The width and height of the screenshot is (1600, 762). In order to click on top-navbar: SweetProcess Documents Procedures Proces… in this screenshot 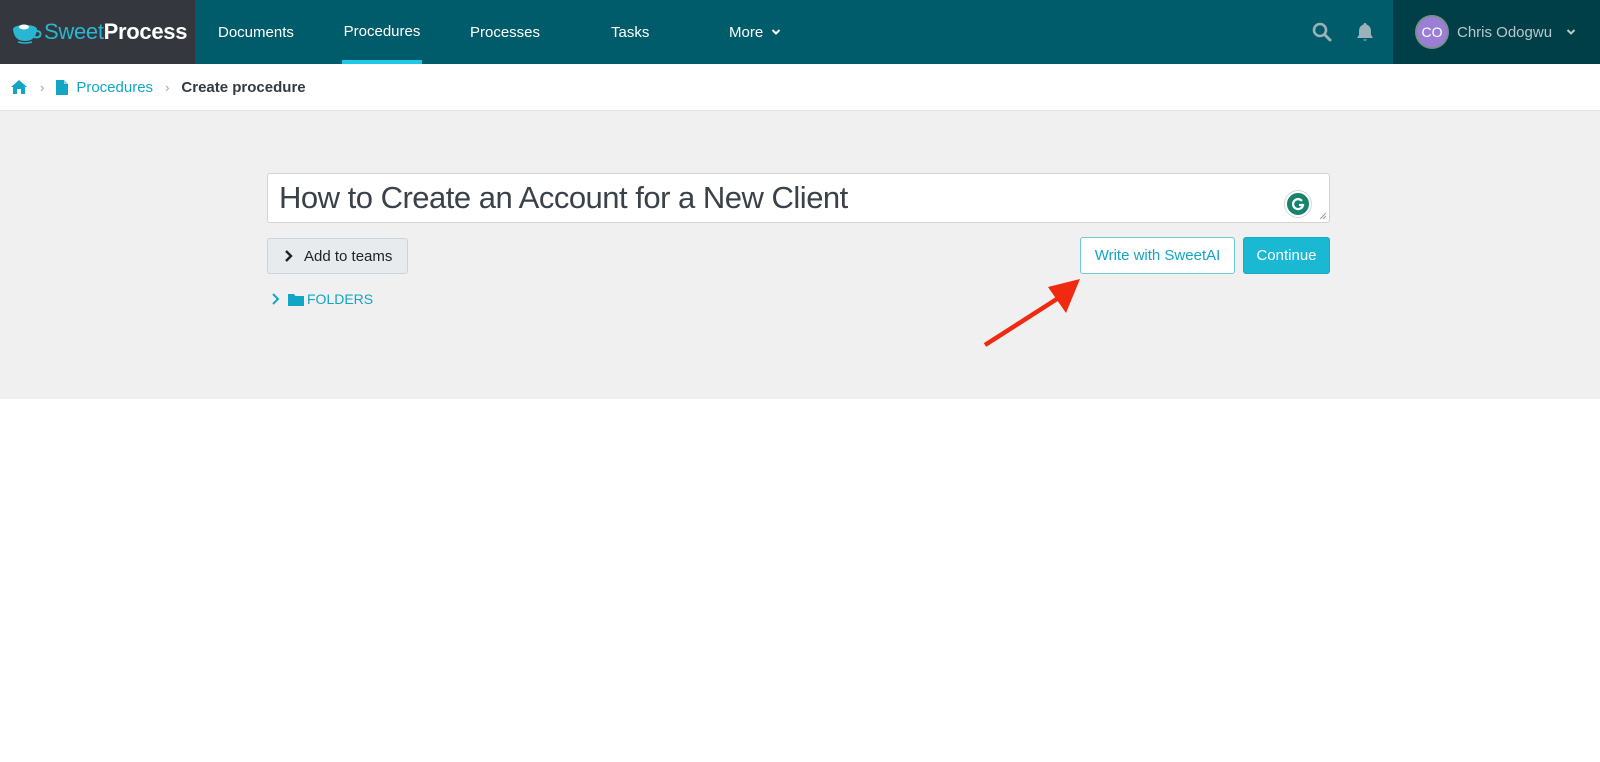, I will do `click(800, 32)`.